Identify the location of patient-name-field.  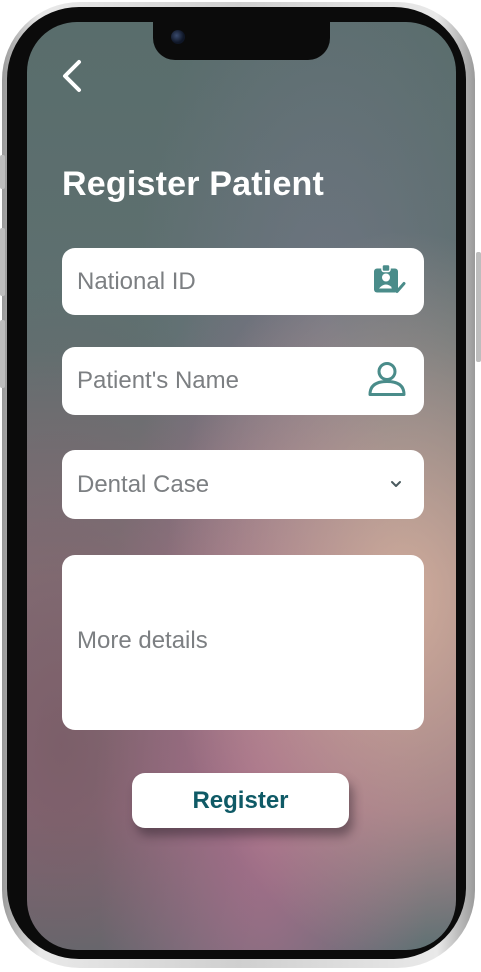
(243, 381).